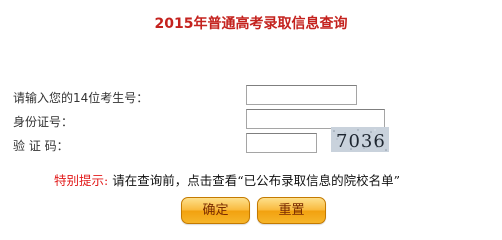  Describe the element at coordinates (43, 122) in the screenshot. I see `id-card-label: 身份证号：` at that location.